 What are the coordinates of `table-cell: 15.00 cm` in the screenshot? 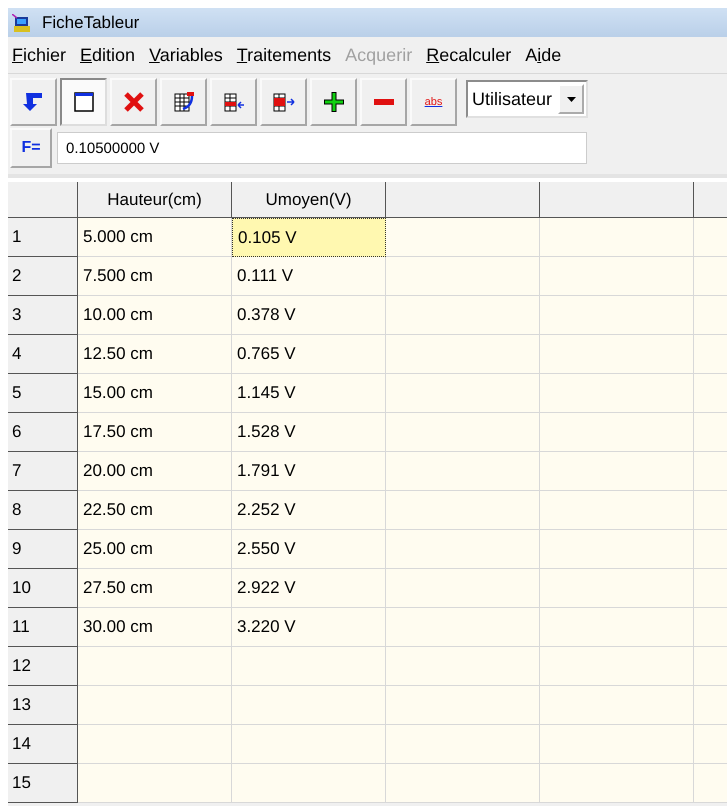 It's located at (155, 393).